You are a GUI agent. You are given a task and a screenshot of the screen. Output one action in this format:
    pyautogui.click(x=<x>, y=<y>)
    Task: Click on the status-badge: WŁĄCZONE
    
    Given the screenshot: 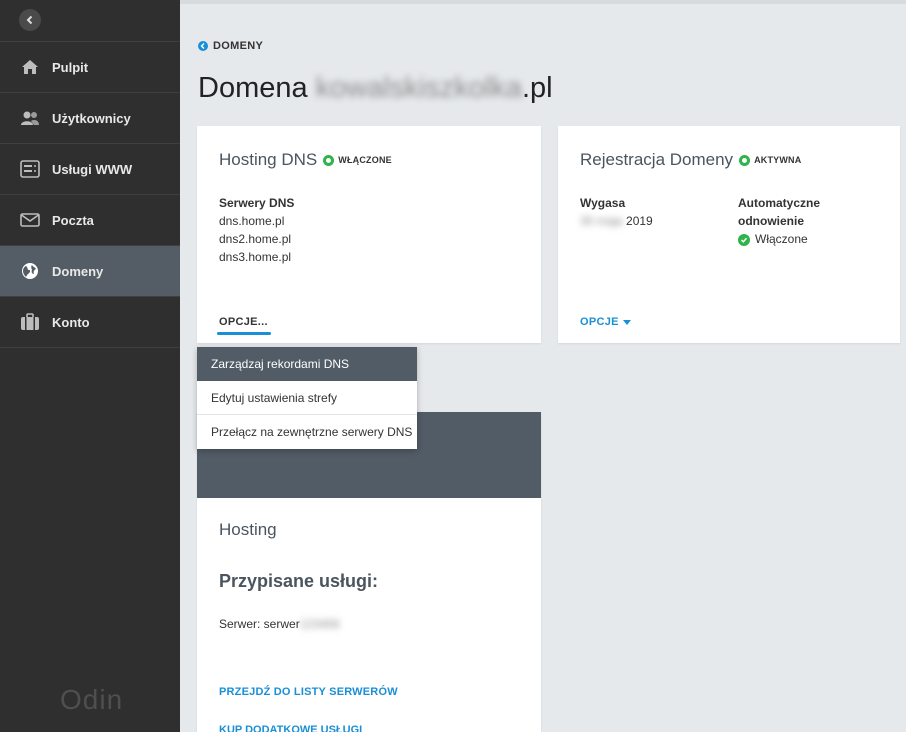 What is the action you would take?
    pyautogui.click(x=357, y=160)
    